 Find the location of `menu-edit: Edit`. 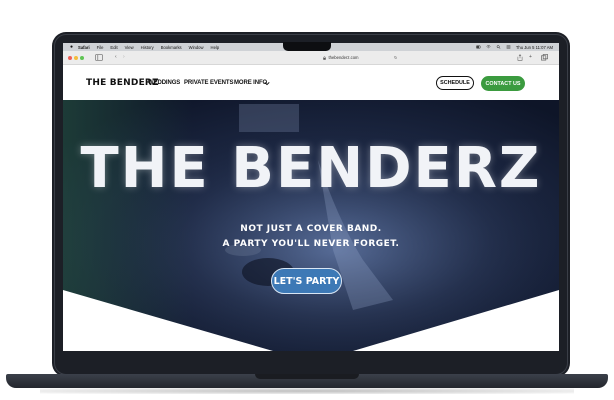

menu-edit: Edit is located at coordinates (113, 47).